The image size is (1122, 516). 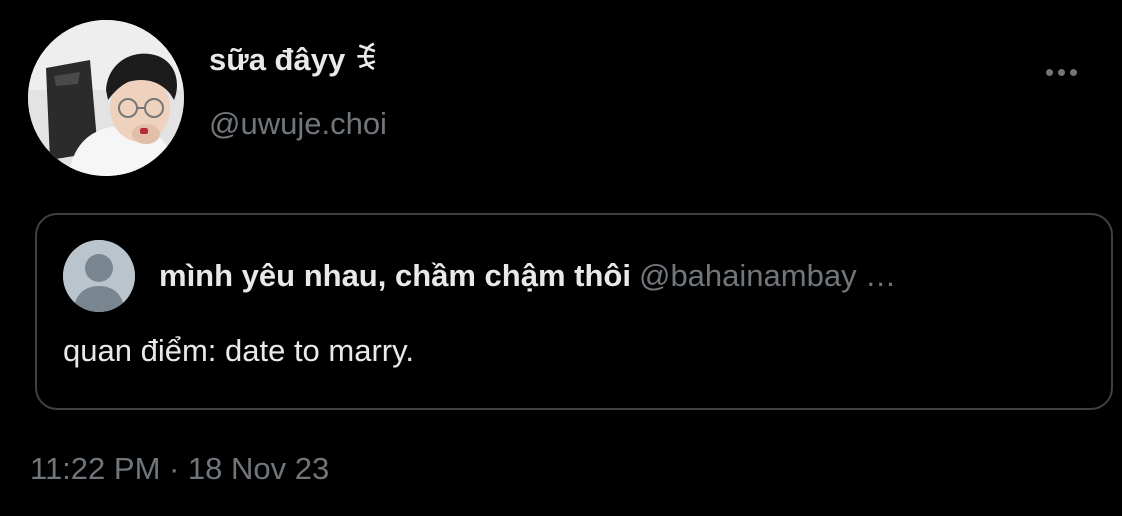 What do you see at coordinates (298, 124) in the screenshot?
I see `author-handle: @uwuje.choi` at bounding box center [298, 124].